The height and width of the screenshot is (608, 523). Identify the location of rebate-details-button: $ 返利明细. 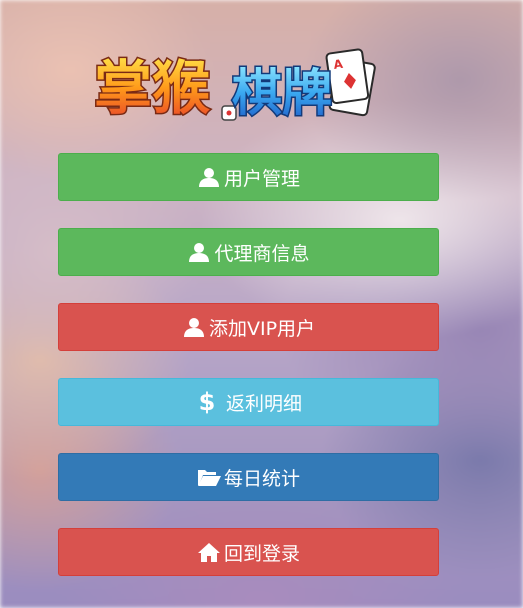
(248, 402).